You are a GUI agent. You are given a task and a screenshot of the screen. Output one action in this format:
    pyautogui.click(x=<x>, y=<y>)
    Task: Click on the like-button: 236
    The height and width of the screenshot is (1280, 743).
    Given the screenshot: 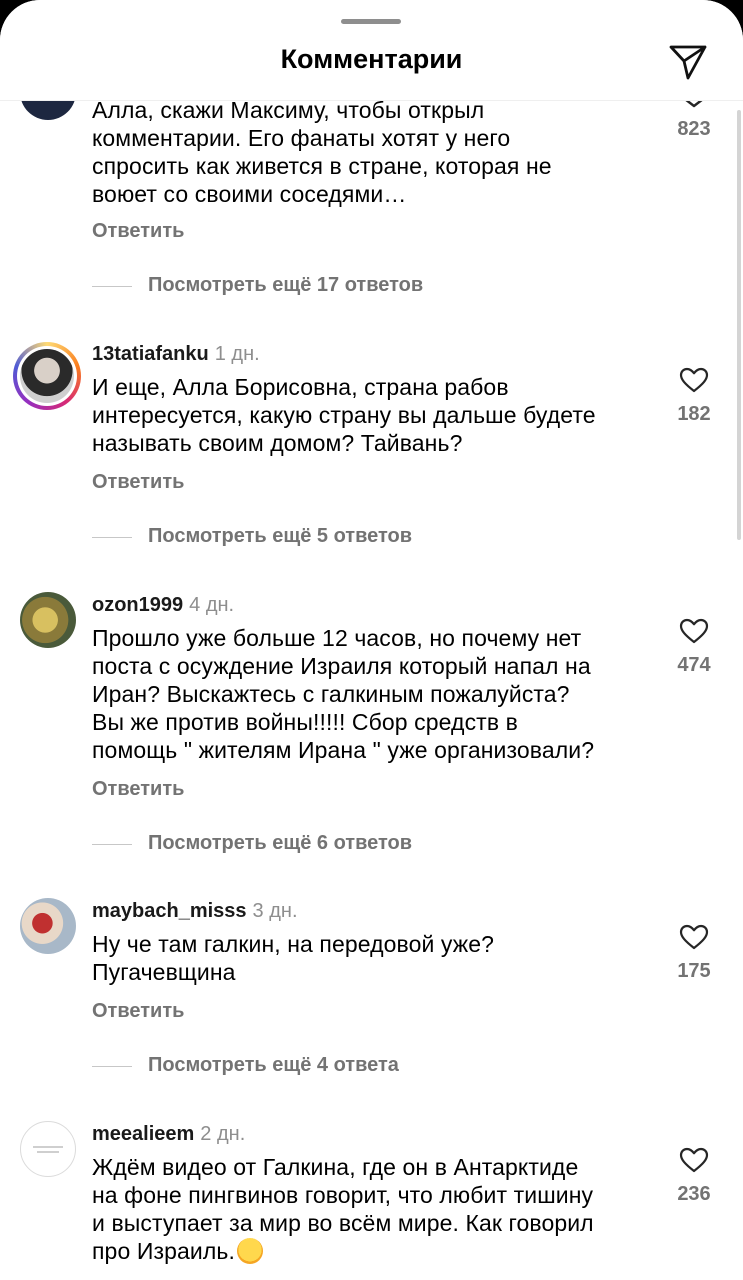 What is the action you would take?
    pyautogui.click(x=694, y=1176)
    